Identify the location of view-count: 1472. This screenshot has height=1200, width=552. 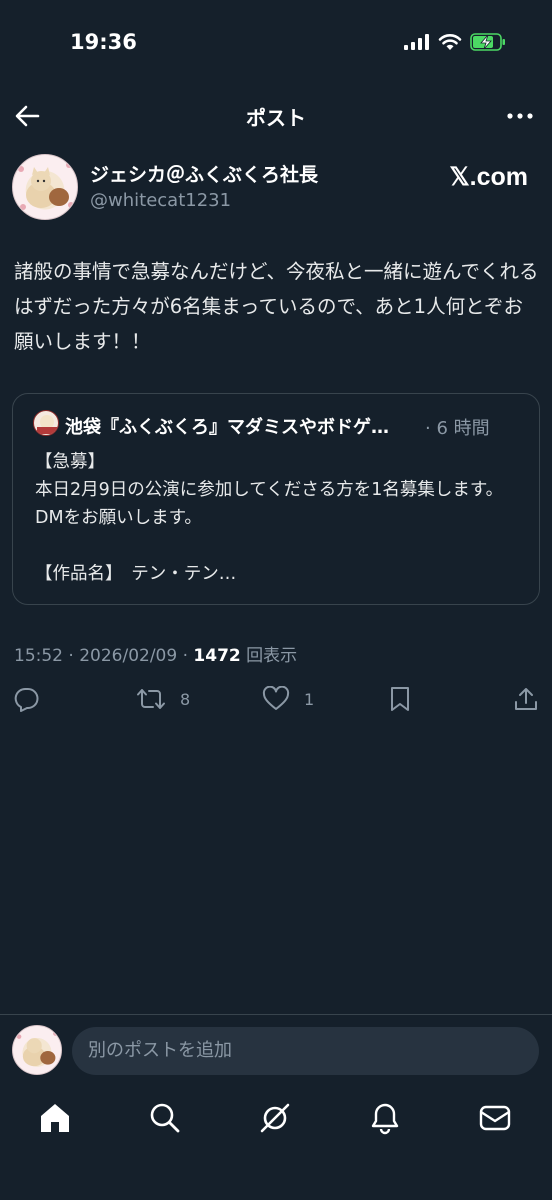
(217, 656).